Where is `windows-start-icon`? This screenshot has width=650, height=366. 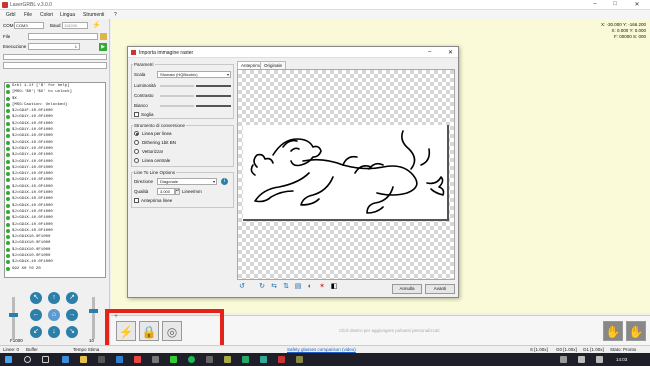 windows-start-icon is located at coordinates (8, 359).